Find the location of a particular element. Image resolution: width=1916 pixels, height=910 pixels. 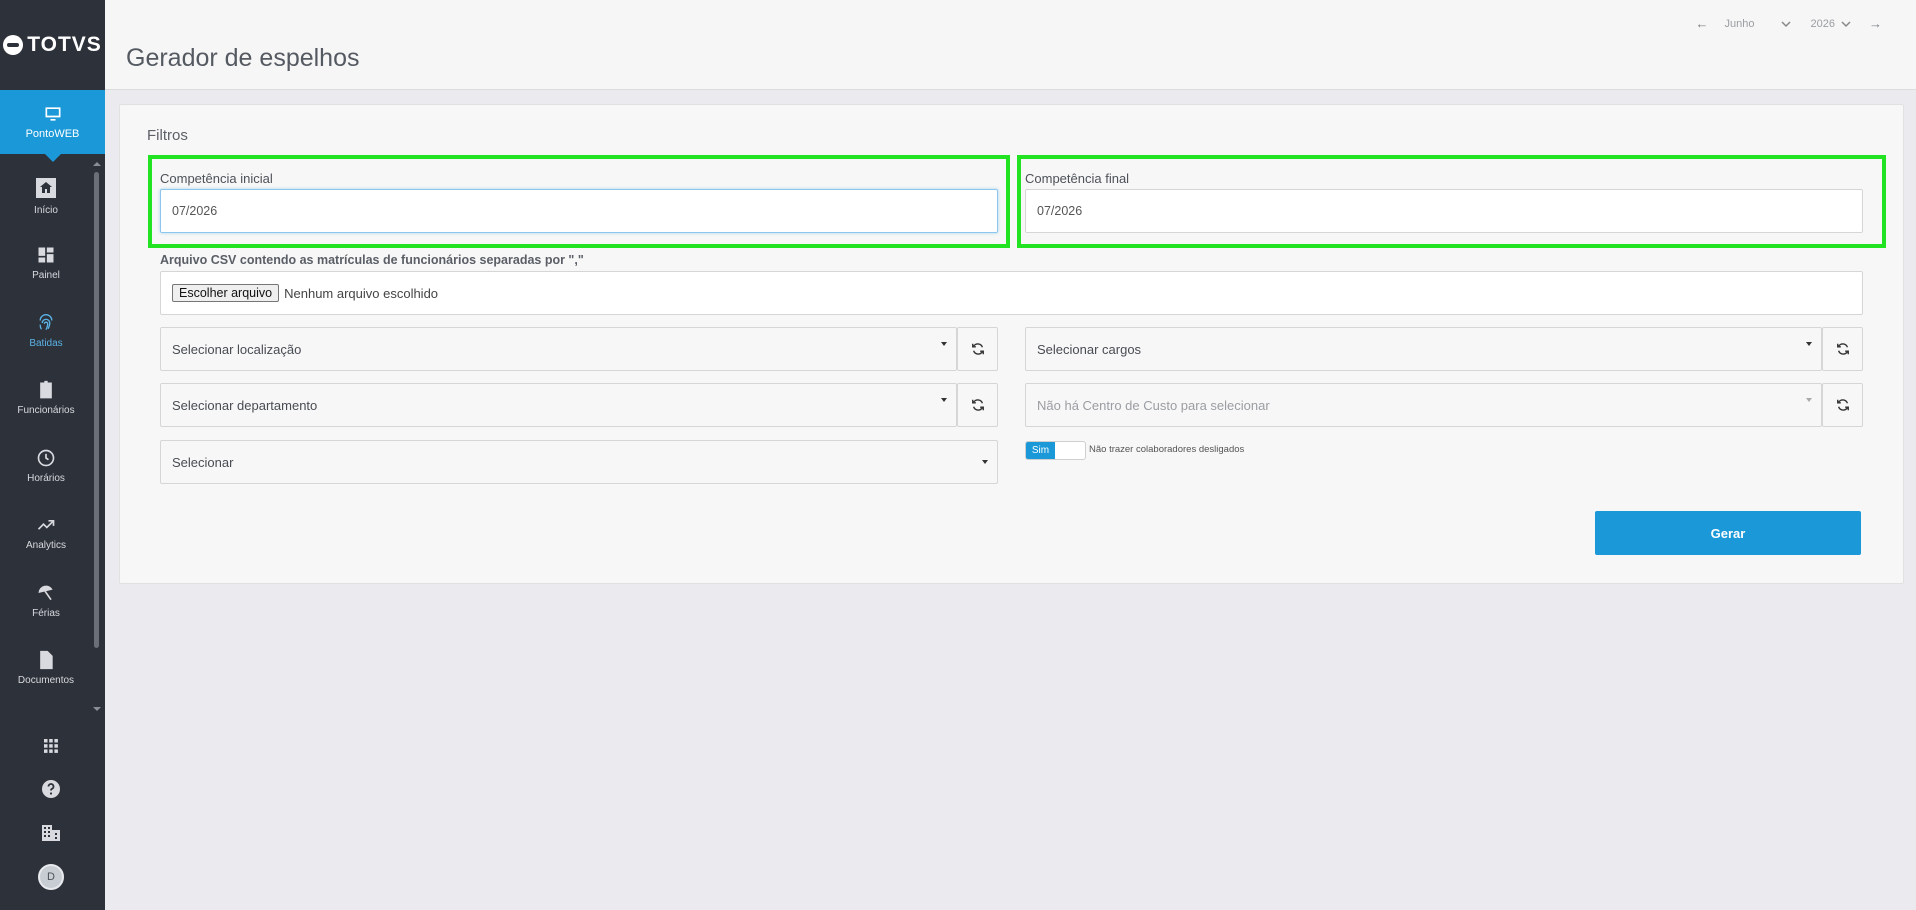

sidebar-item-ferias: Férias is located at coordinates (46, 601).